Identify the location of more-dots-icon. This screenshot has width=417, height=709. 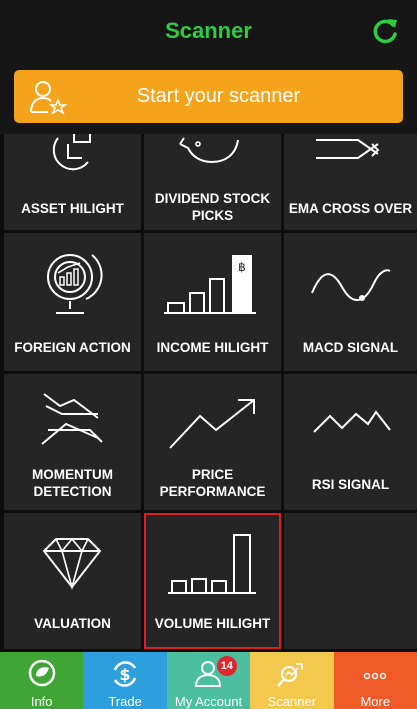
(375, 676).